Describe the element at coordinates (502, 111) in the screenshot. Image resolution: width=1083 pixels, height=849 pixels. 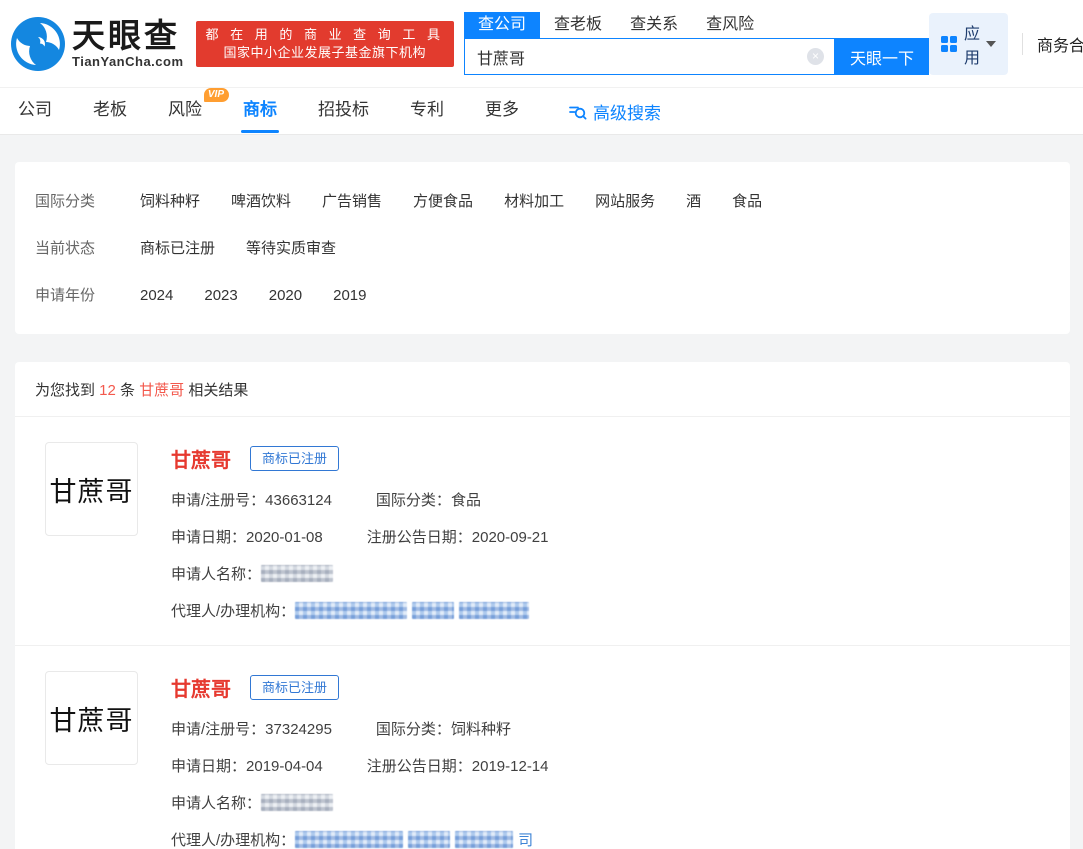
I see `nav-item-more: 更多` at that location.